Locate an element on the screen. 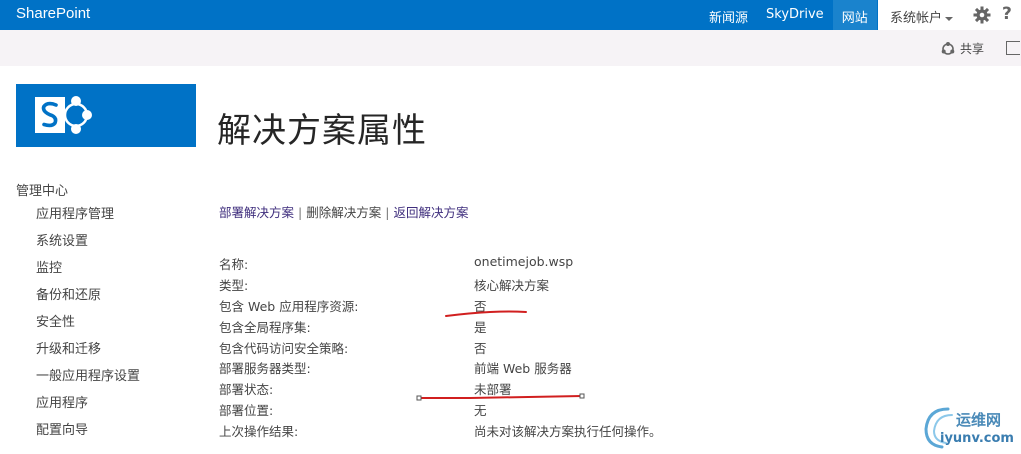 This screenshot has width=1021, height=454. watermark-url: iyunv.com is located at coordinates (977, 438).